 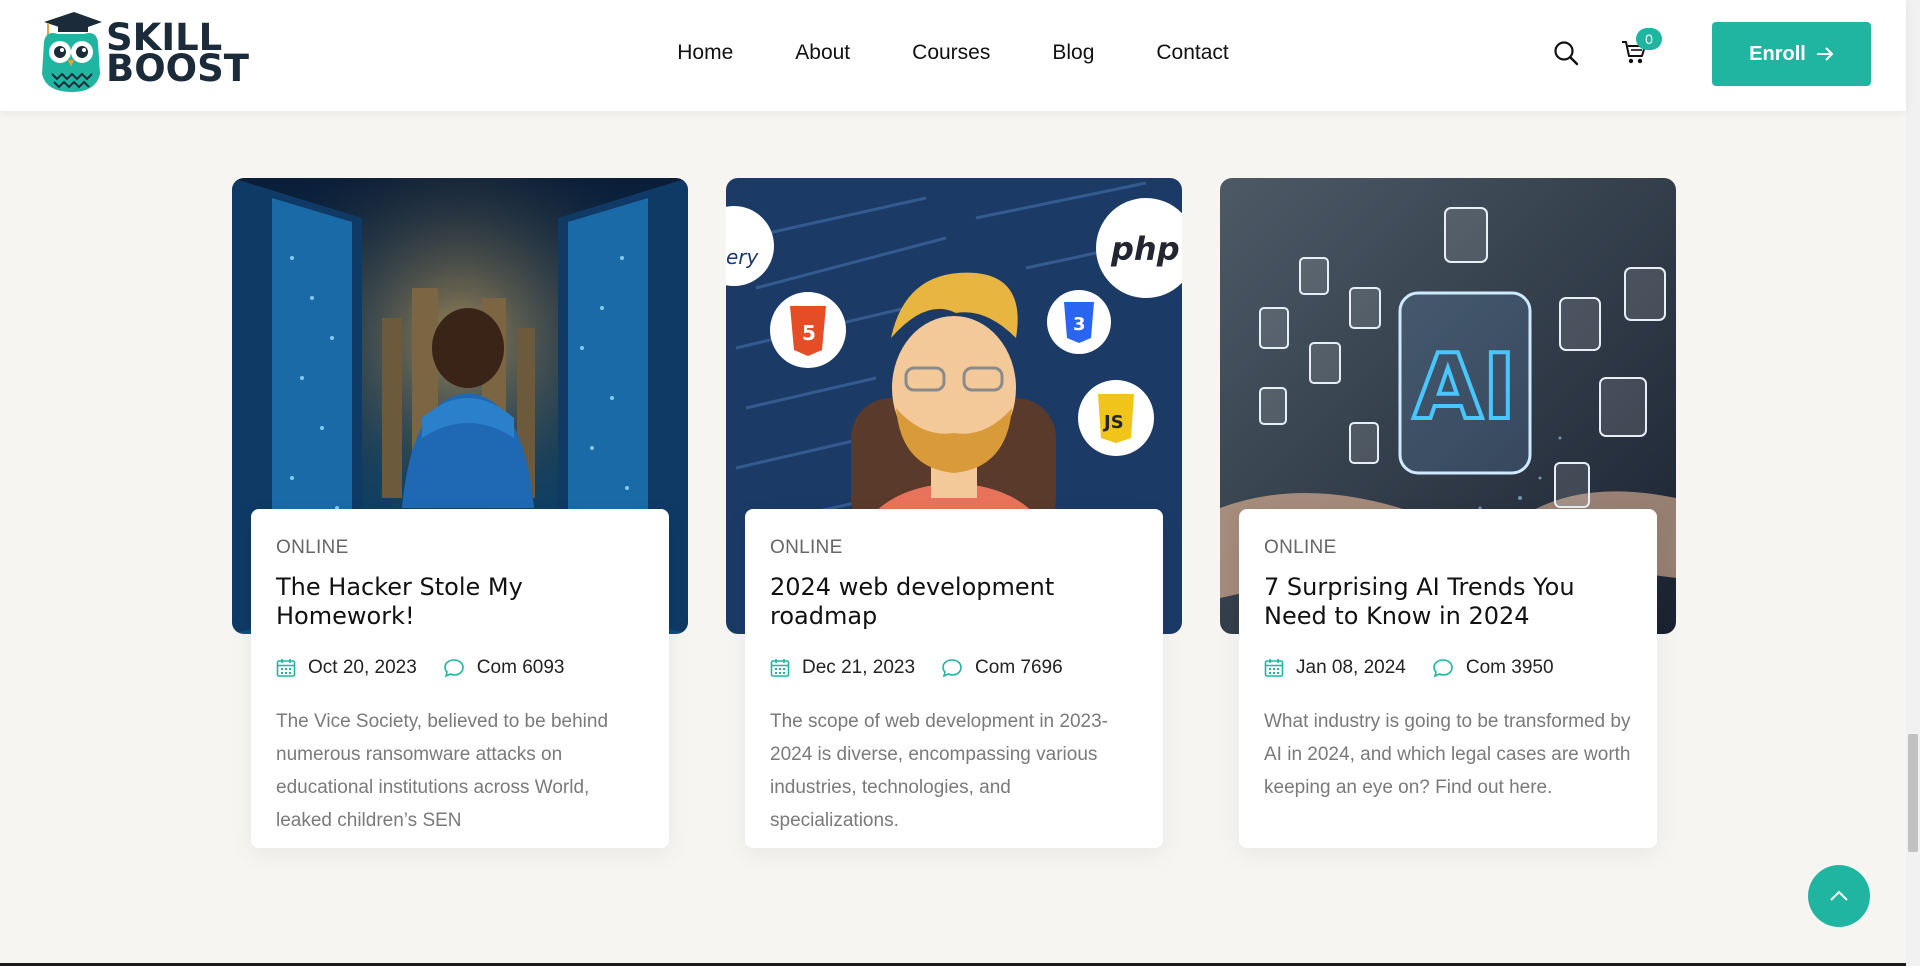 I want to click on post-meta: Jan 08, 2024 Com 3950, so click(x=1448, y=668).